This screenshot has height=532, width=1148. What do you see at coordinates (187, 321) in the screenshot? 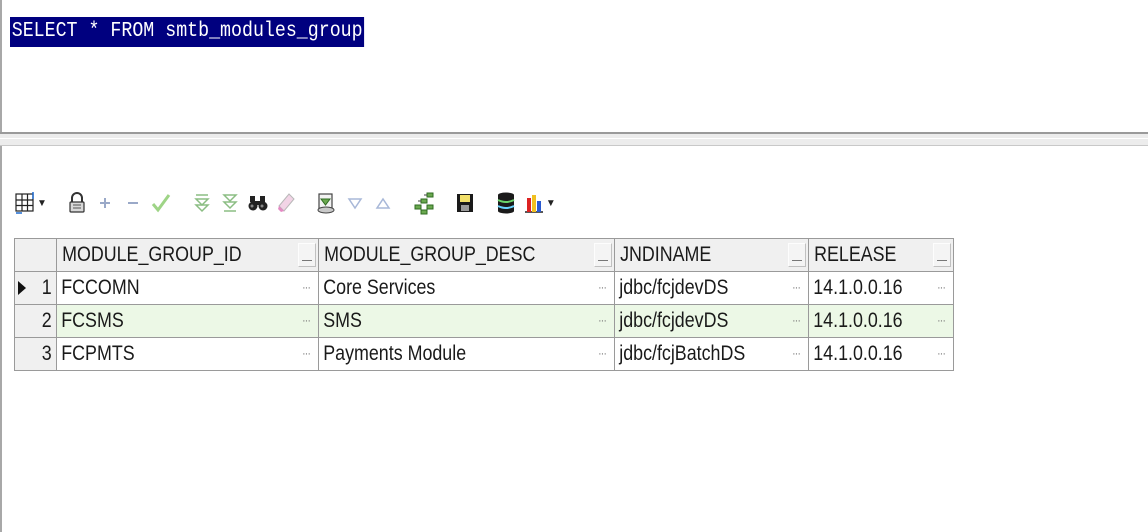
I see `cell-module-group-id: FCSMS ···` at bounding box center [187, 321].